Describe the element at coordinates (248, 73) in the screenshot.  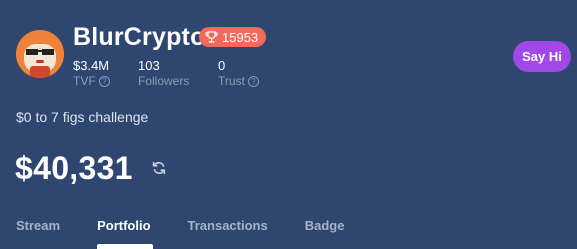
I see `stat-trust: 0 Trust ?` at that location.